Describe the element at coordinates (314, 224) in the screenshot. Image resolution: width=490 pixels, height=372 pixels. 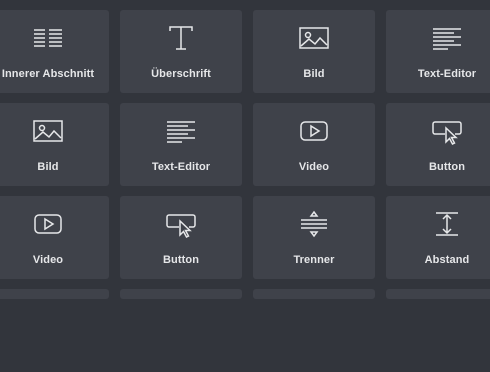
I see `divider-icon` at that location.